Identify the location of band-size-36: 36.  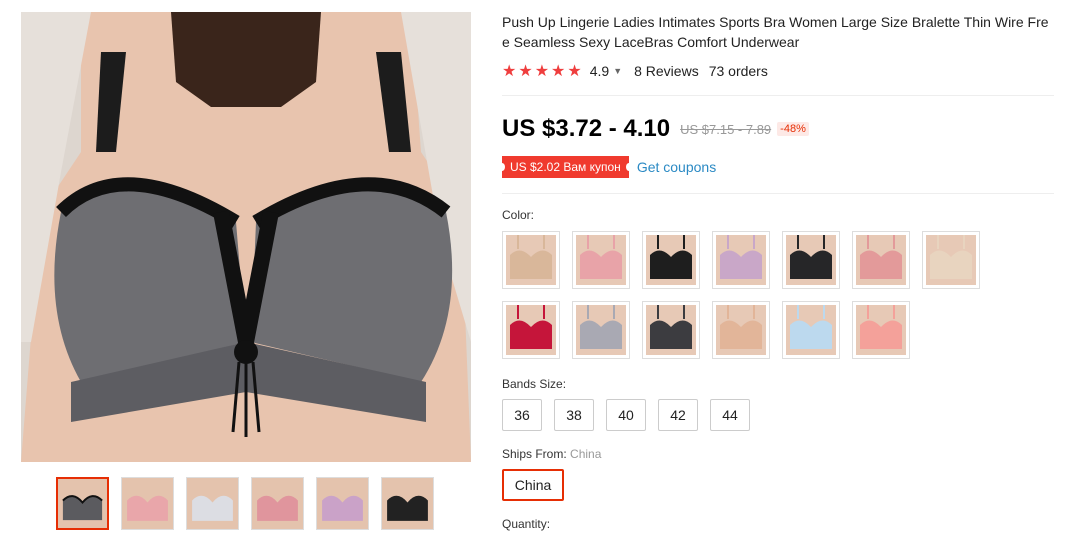
(522, 415).